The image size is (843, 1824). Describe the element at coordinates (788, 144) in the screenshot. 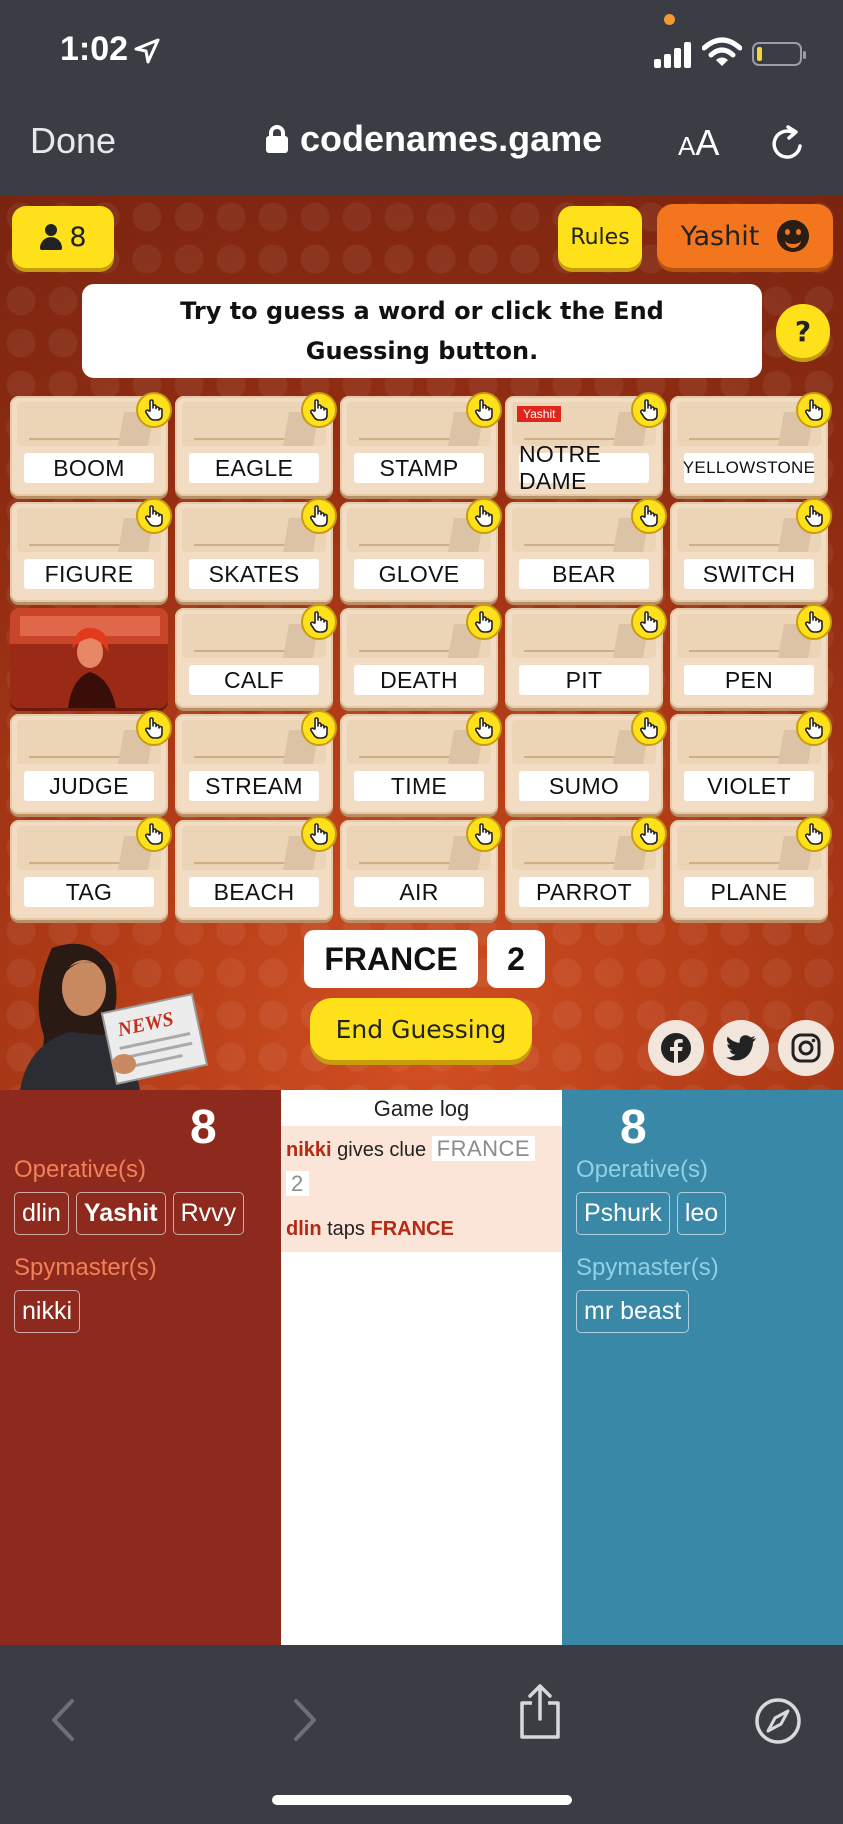

I see `reload-icon` at that location.